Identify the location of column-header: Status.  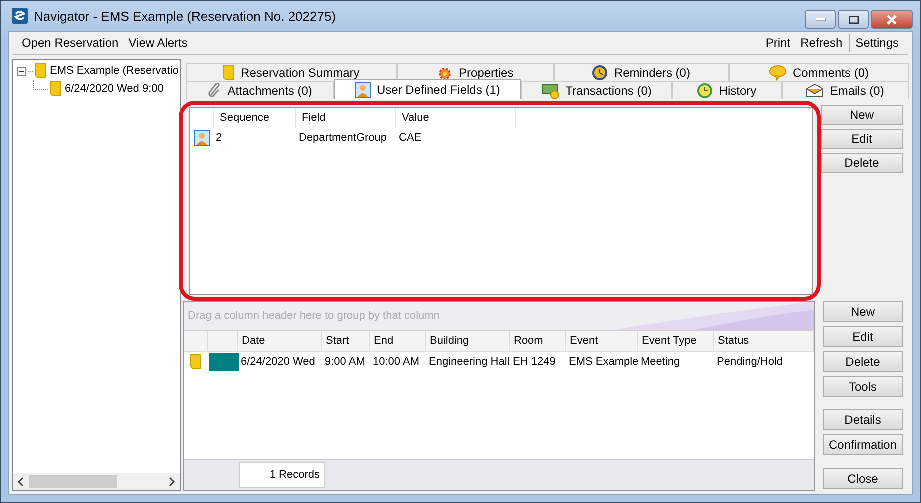
(764, 341).